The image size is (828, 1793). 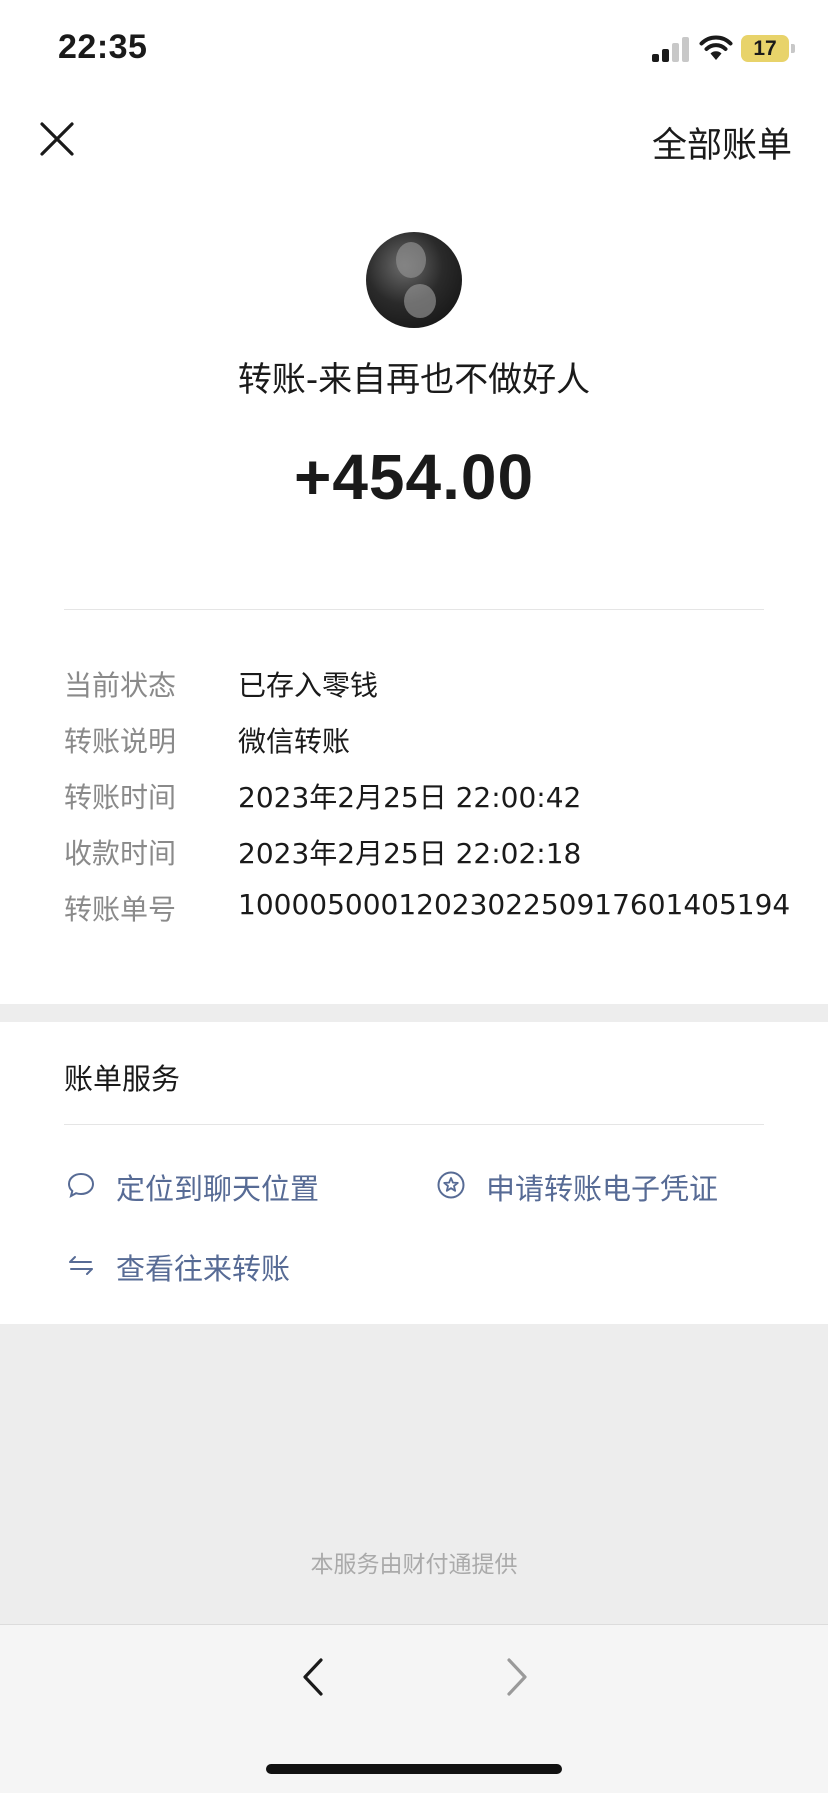 I want to click on service-label: 定位到聊天位置, so click(x=218, y=1189).